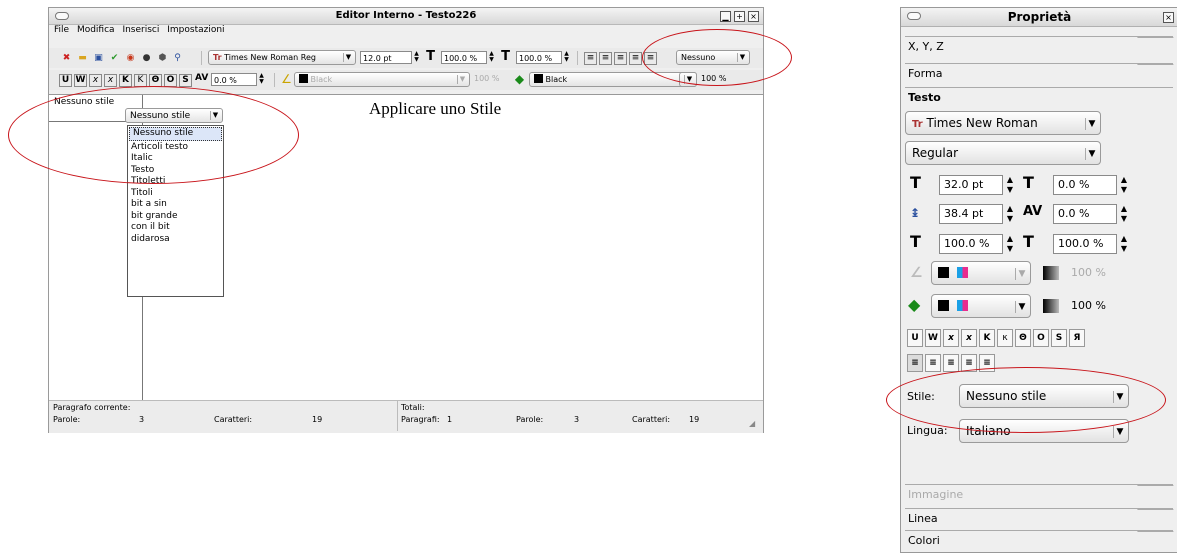  I want to click on properties-title: Proprietà, so click(1039, 17).